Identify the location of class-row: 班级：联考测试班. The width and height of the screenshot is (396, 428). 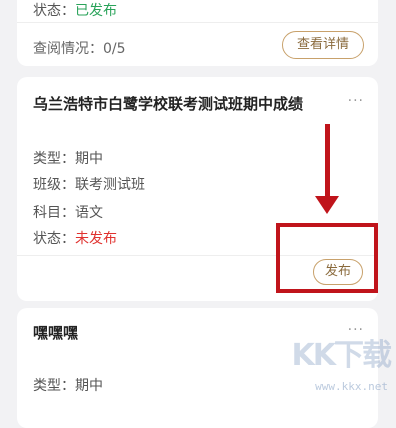
(89, 184).